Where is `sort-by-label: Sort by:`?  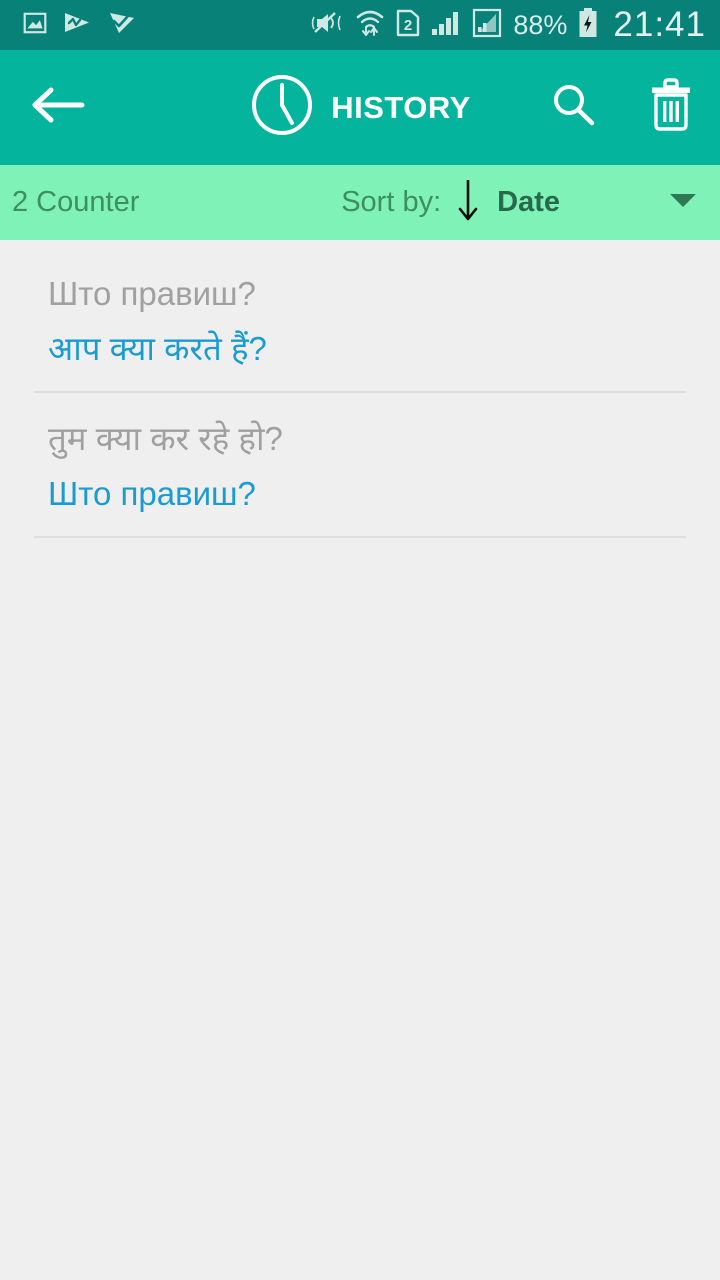 sort-by-label: Sort by: is located at coordinates (391, 202).